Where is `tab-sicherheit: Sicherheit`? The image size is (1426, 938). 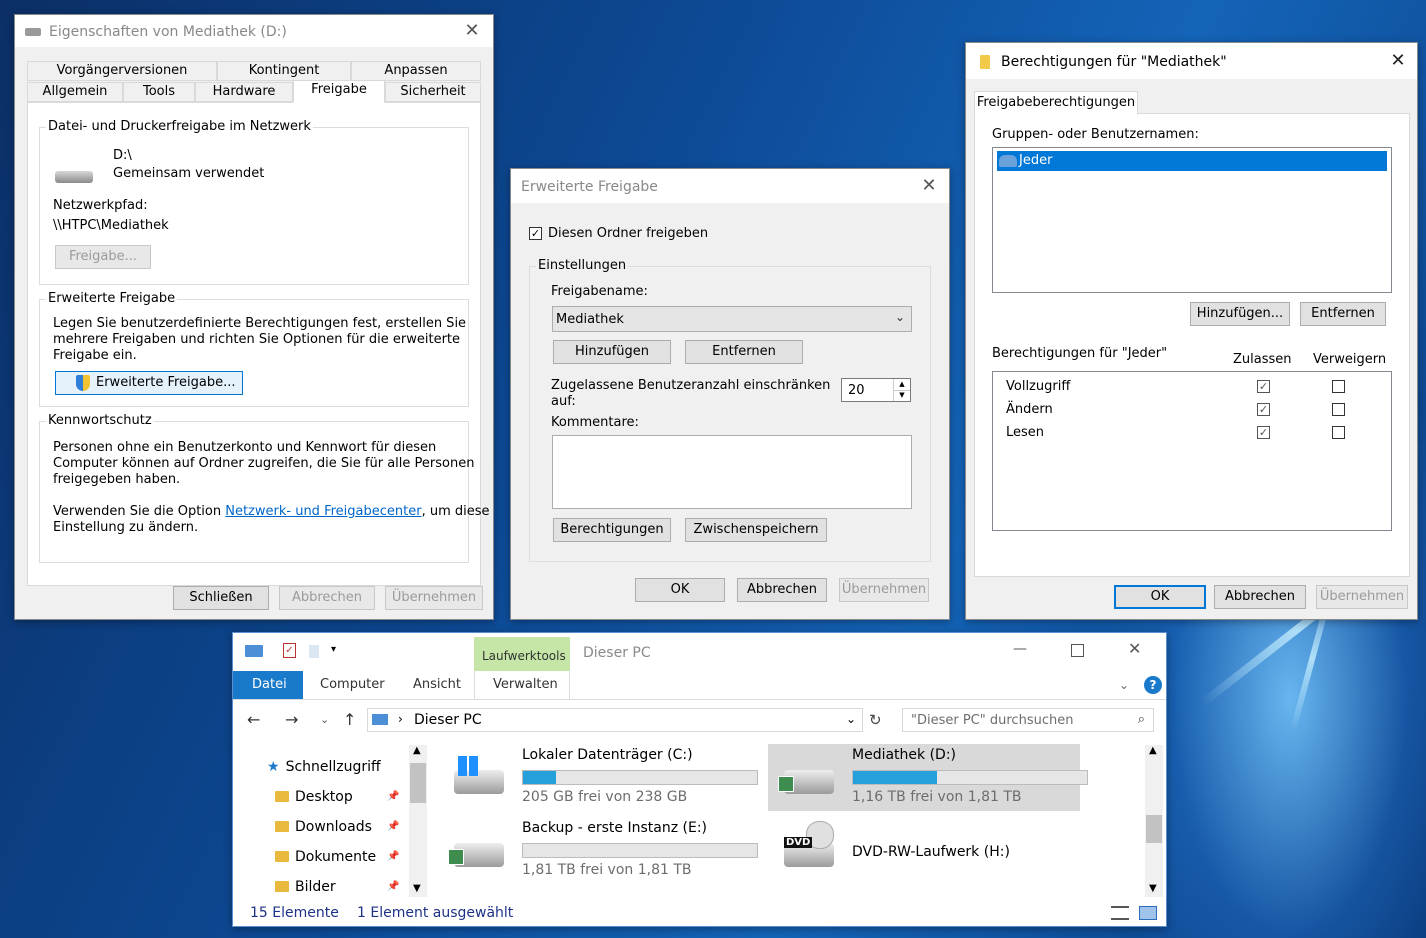
tab-sicherheit: Sicherheit is located at coordinates (433, 92).